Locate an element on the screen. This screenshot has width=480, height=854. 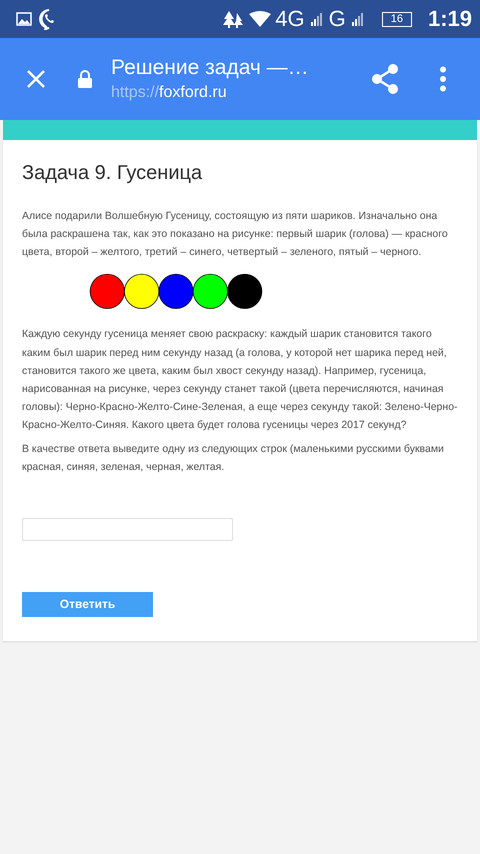
submit-button: Ответить is located at coordinates (87, 604).